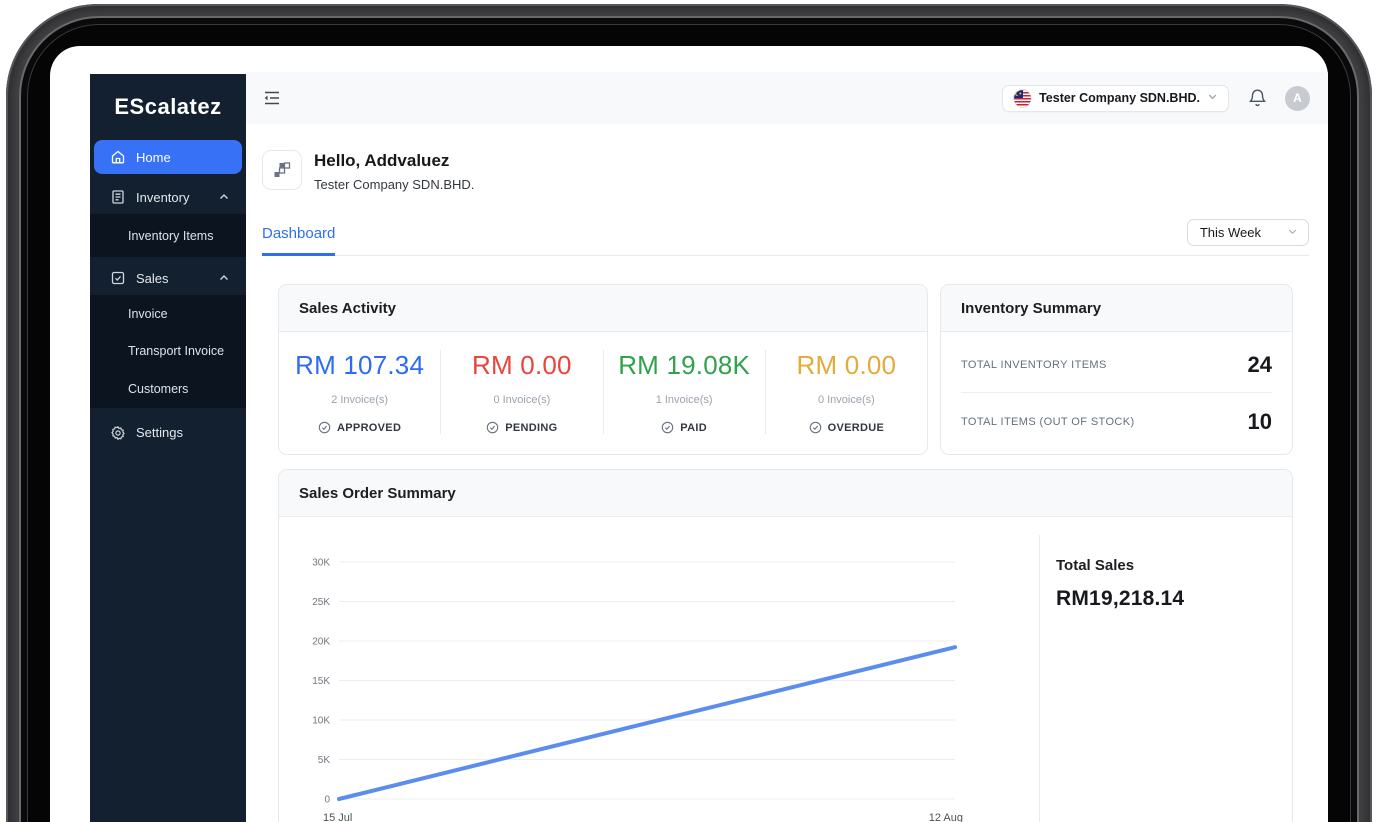 The image size is (1380, 822). What do you see at coordinates (683, 392) in the screenshot?
I see `stat-paid: RM 19.08K 1 Invoice(s) PAID` at bounding box center [683, 392].